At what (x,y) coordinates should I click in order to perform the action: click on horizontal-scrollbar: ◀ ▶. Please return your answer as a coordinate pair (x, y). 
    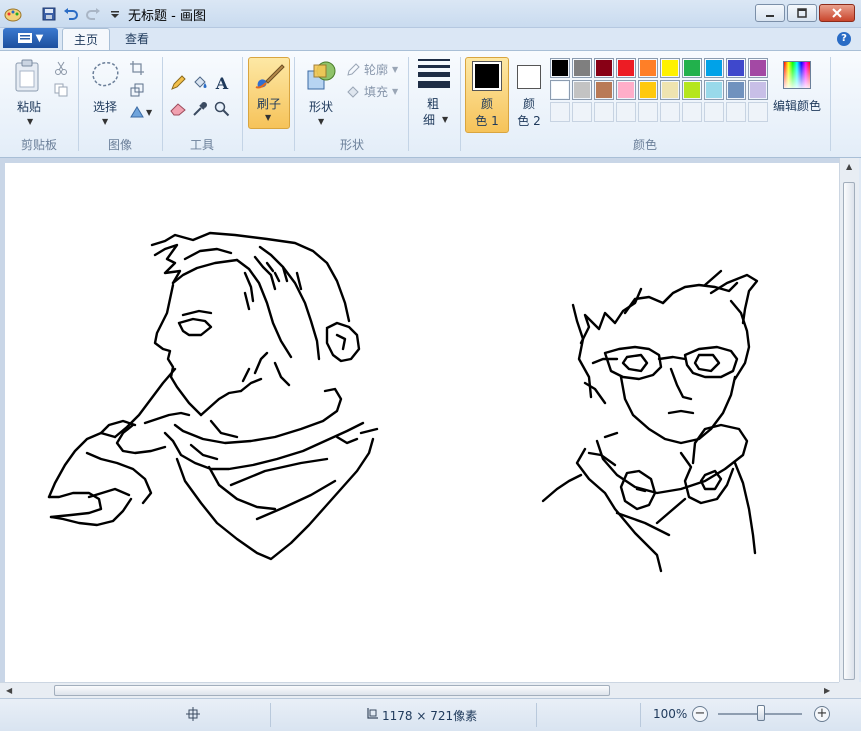
    Looking at the image, I should click on (419, 690).